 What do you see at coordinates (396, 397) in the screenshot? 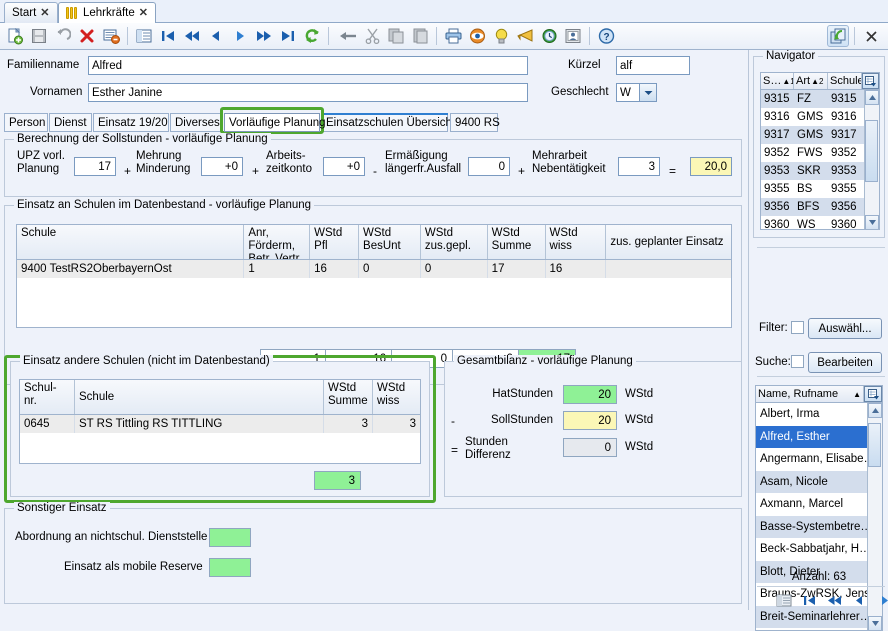
I see `col-wstd-wiss-2: WStd wiss` at bounding box center [396, 397].